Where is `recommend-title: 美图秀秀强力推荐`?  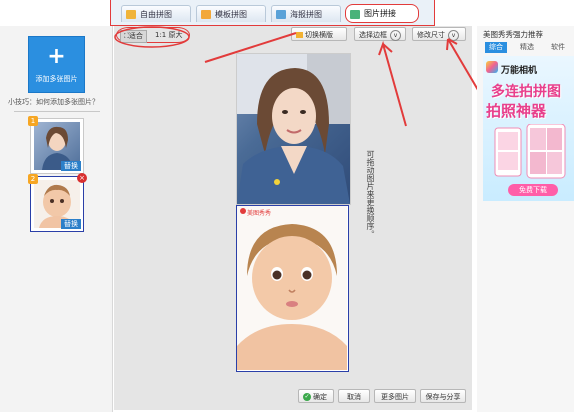 recommend-title: 美图秀秀强力推荐 is located at coordinates (513, 34).